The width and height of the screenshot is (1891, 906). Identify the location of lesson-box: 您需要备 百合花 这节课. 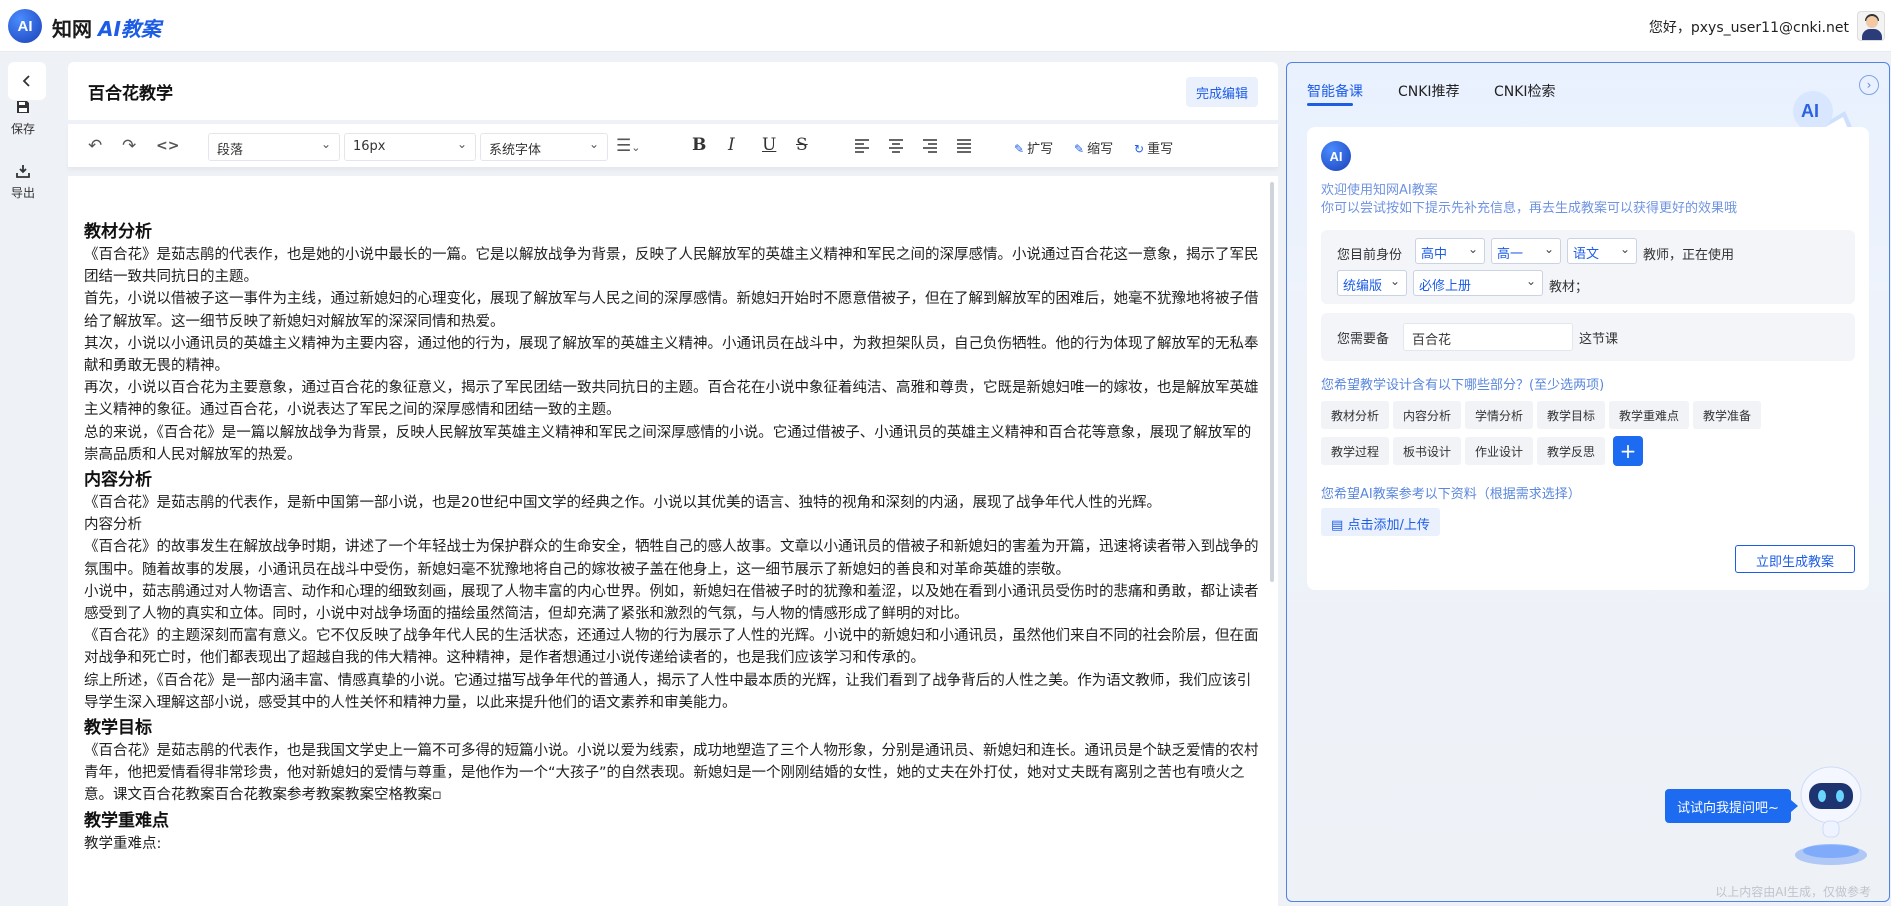
(1588, 337).